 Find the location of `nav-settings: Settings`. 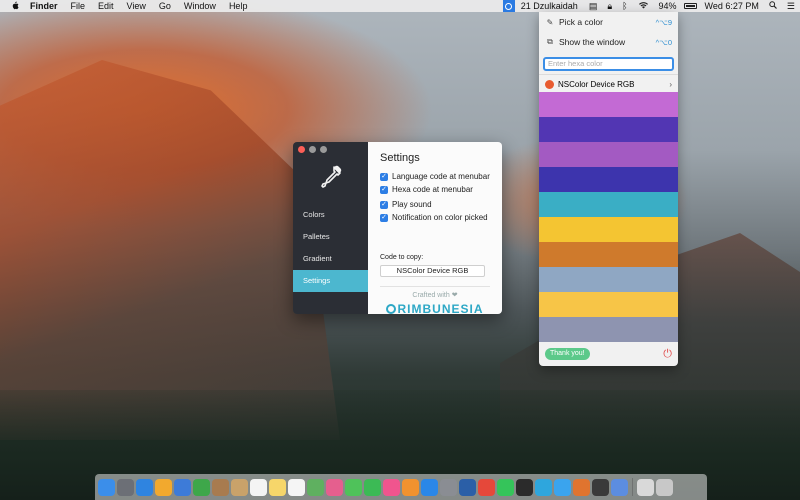

nav-settings: Settings is located at coordinates (330, 281).